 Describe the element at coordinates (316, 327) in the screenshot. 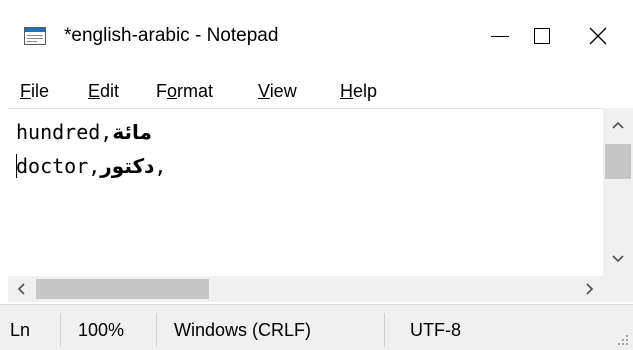

I see `status-bar: Ln 100% Windows (CRLF) UTF-8` at that location.